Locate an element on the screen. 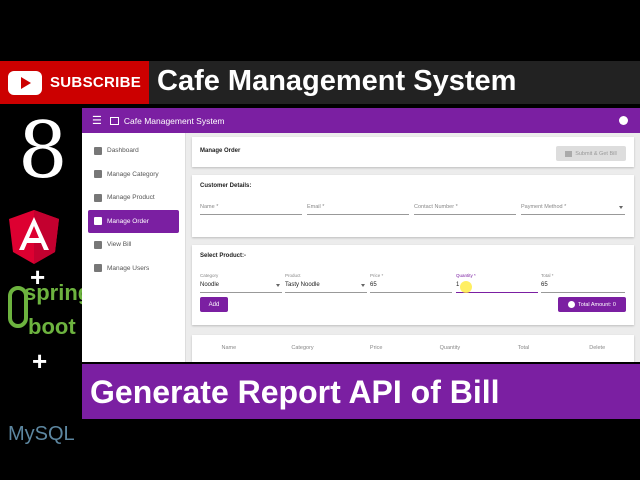 This screenshot has width=640, height=480. column-header: Category is located at coordinates (302, 348).